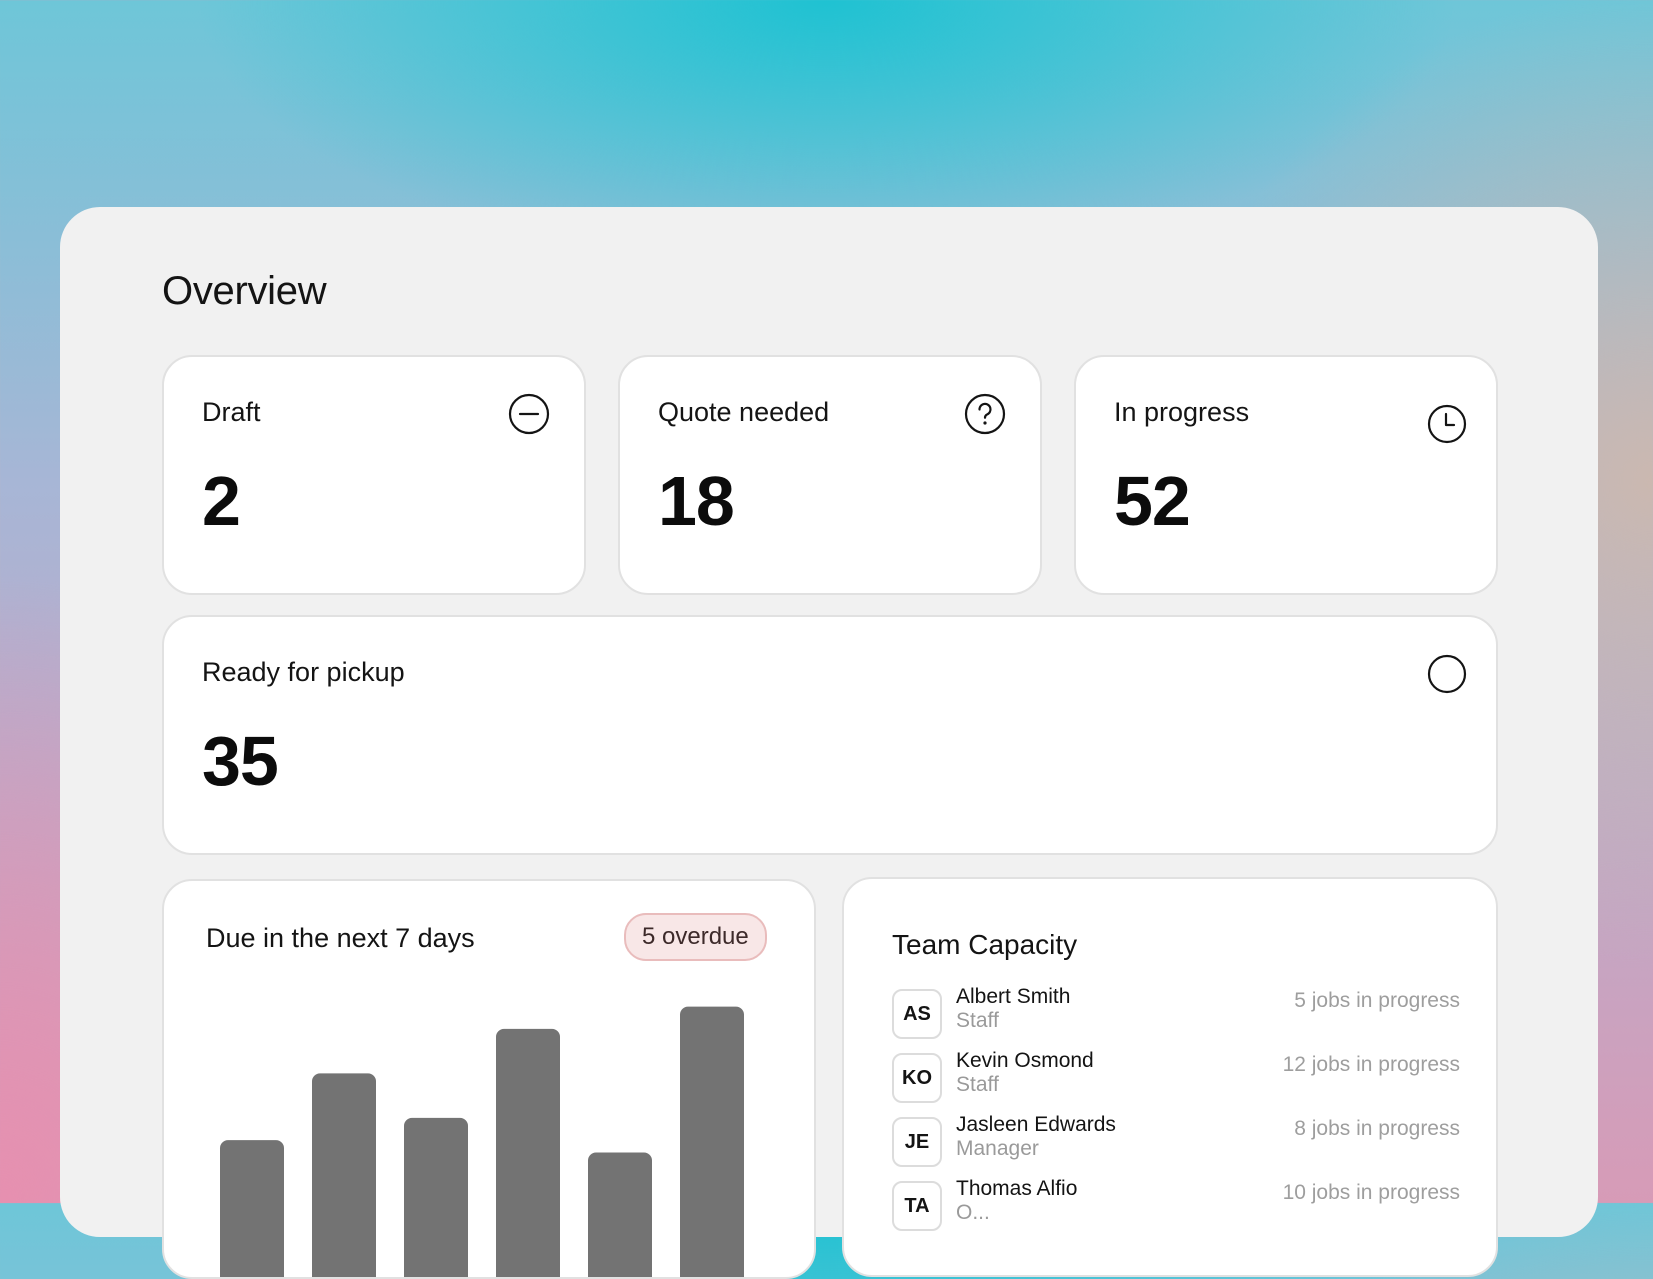 This screenshot has height=1279, width=1653. I want to click on member-name: Thomas Alfio, so click(1017, 1188).